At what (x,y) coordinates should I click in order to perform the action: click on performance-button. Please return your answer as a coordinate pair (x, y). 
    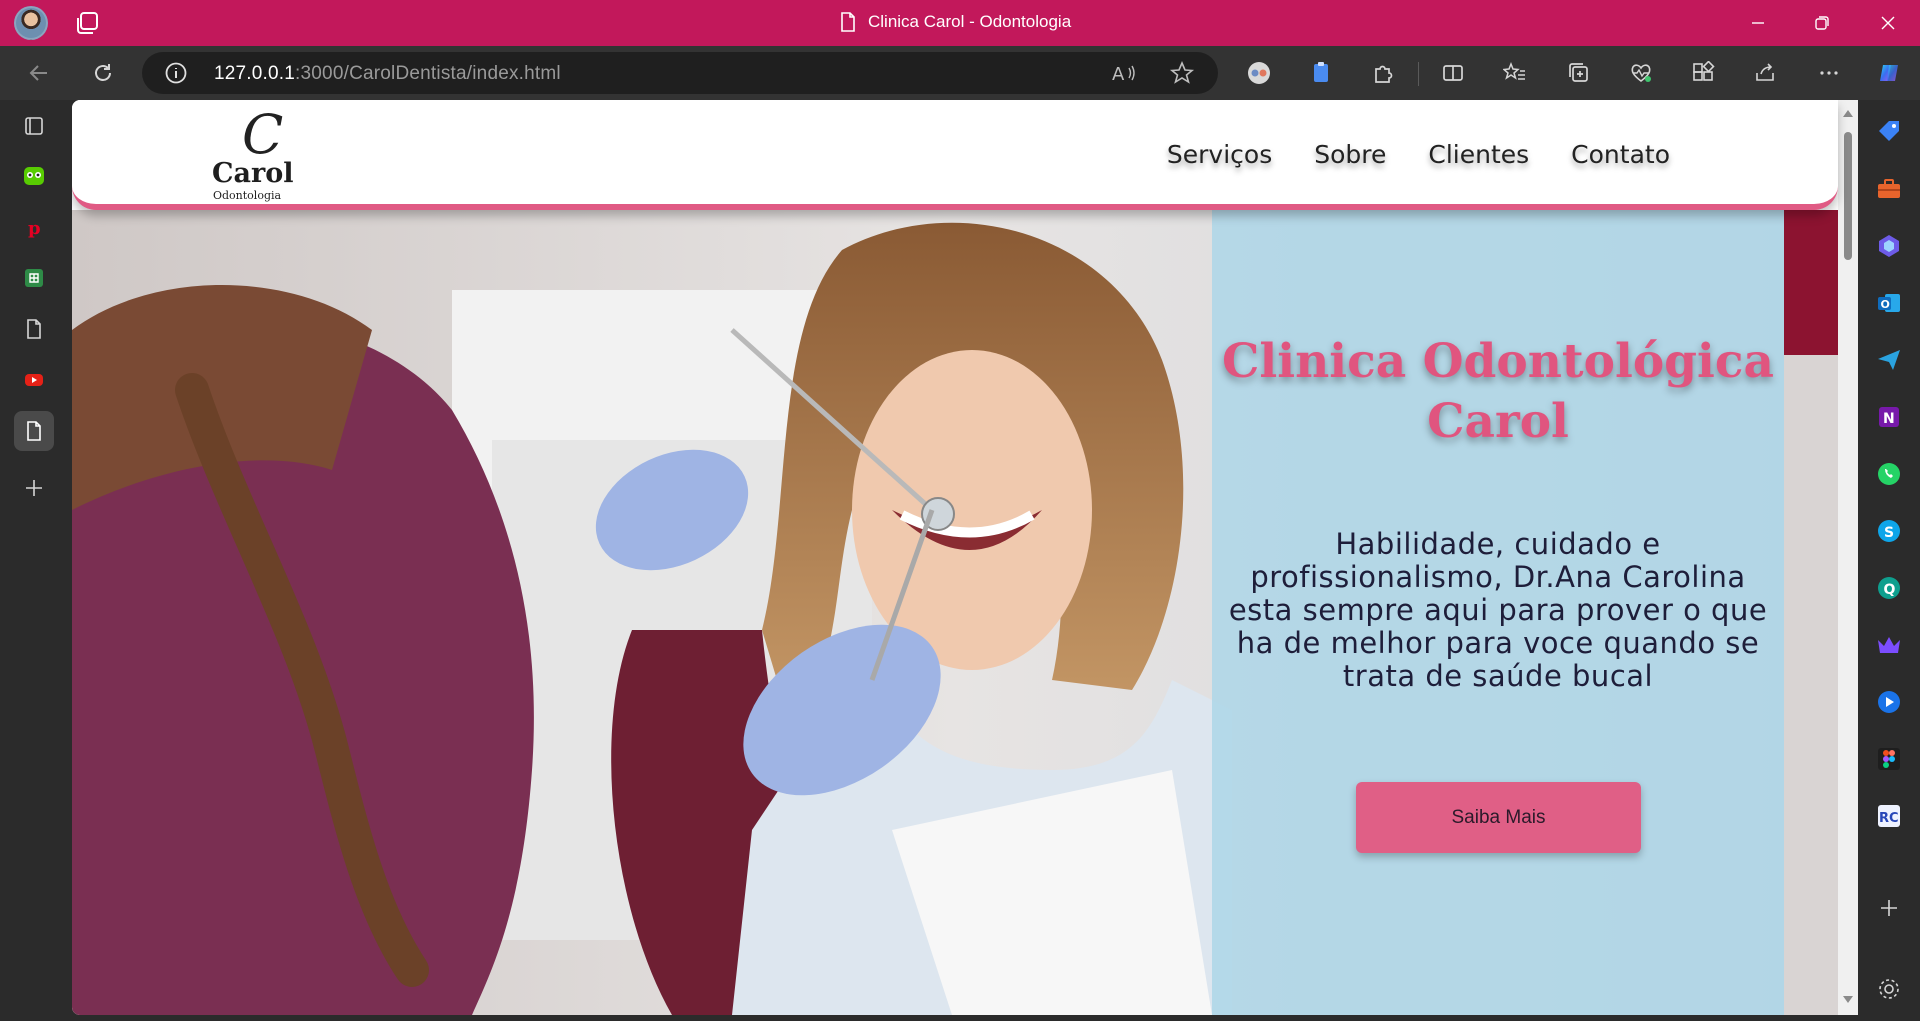
    Looking at the image, I should click on (1641, 73).